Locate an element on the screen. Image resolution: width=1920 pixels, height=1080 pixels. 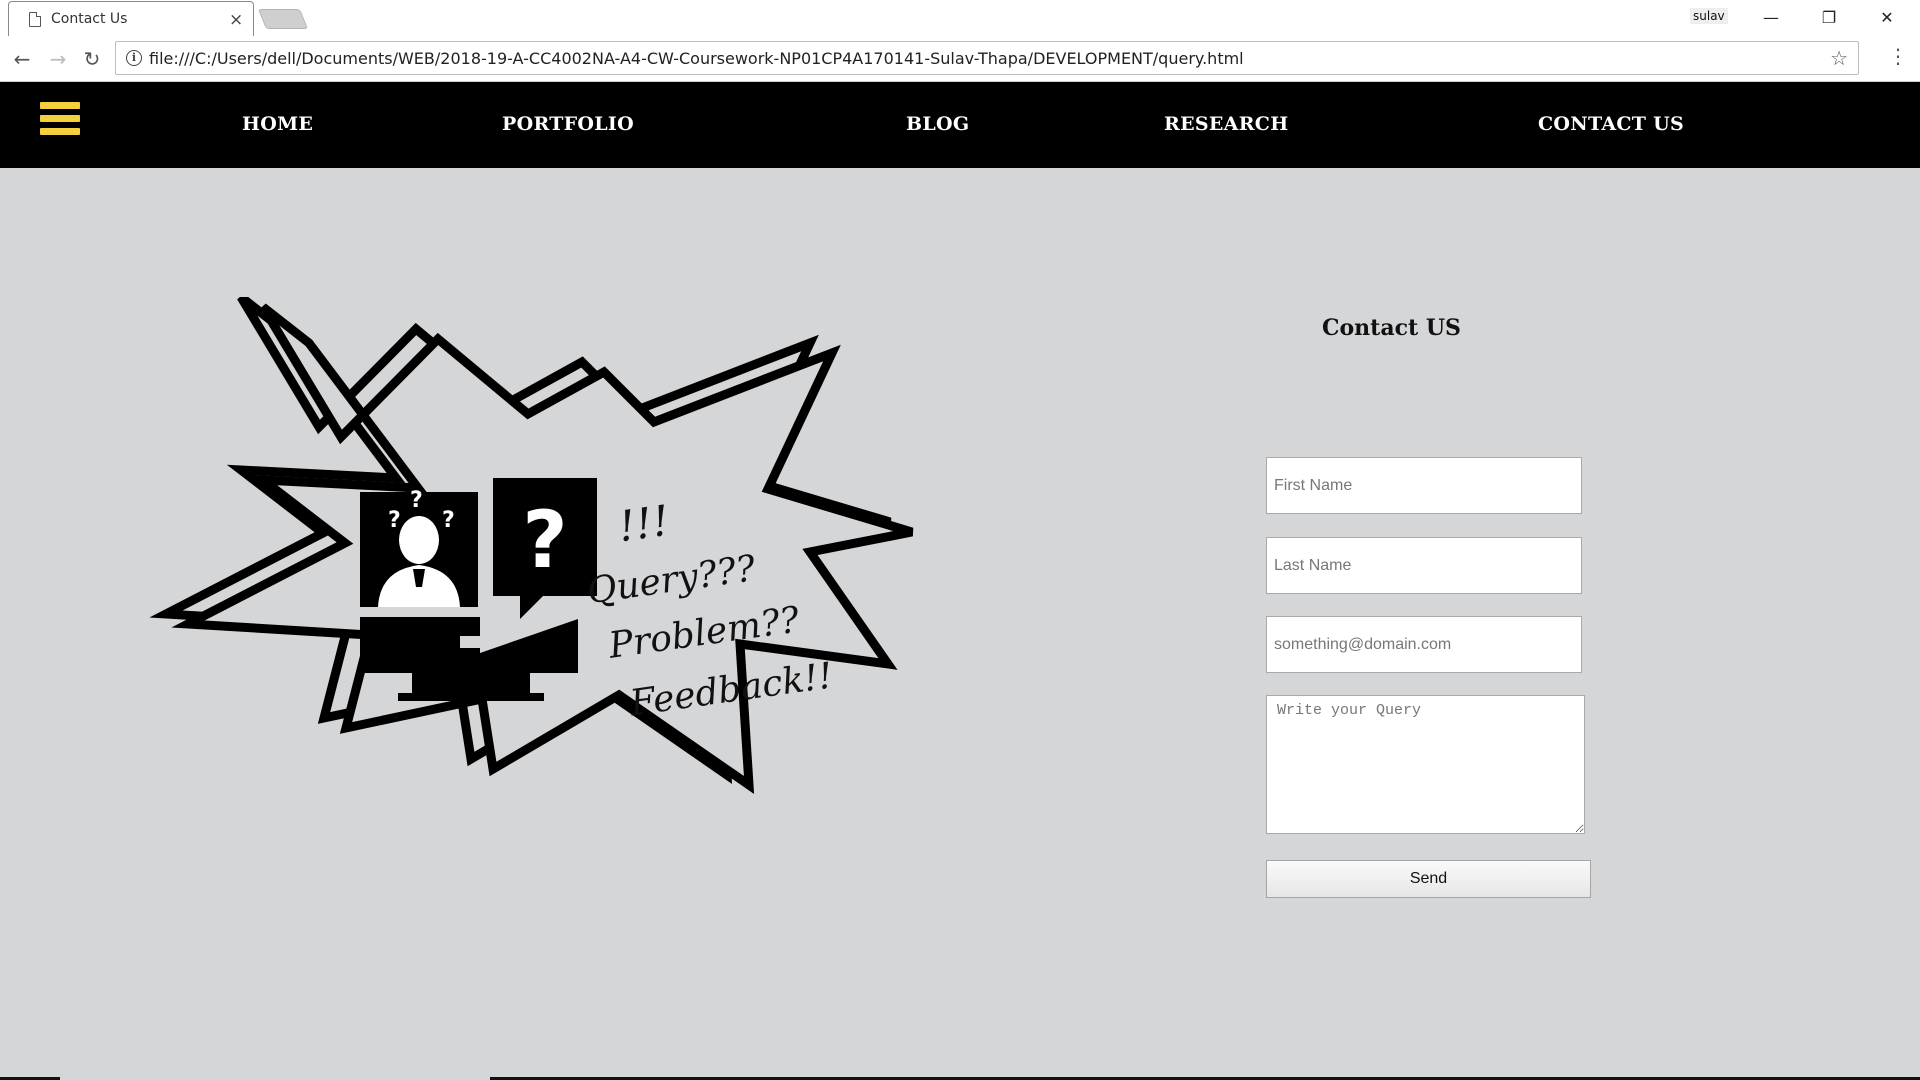
reload-icon: ↻ is located at coordinates (92, 59).